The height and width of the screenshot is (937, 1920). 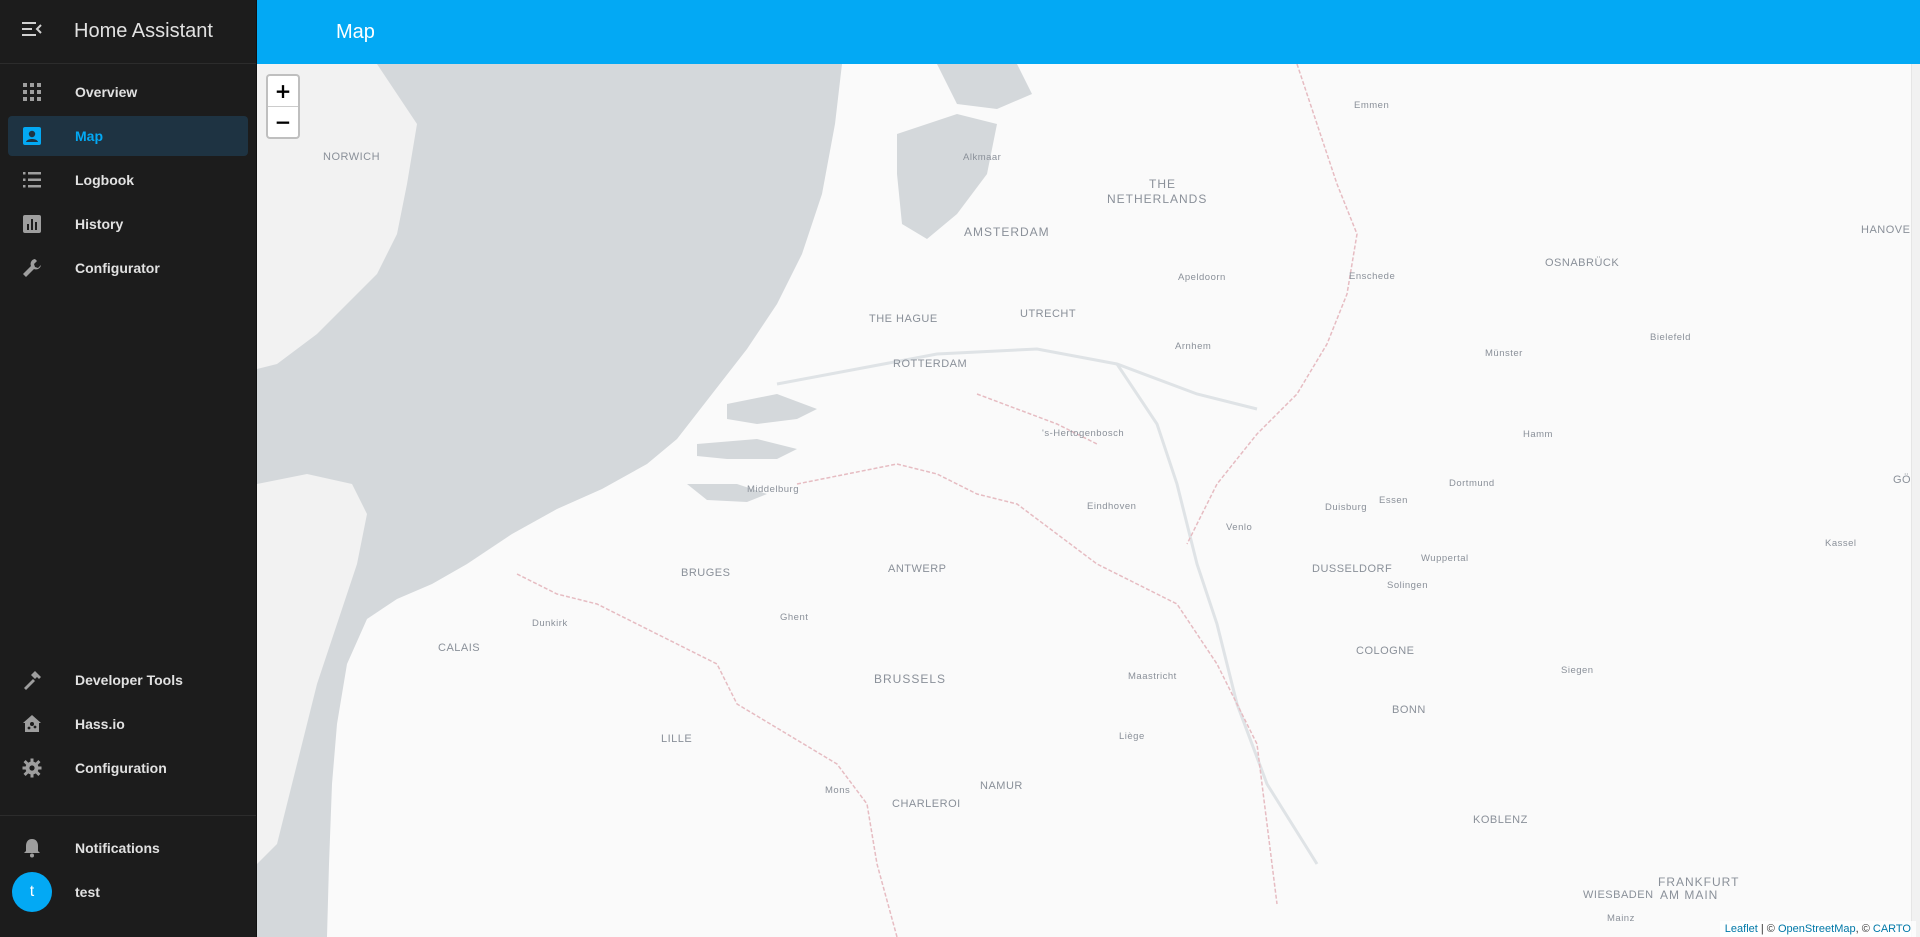 I want to click on notifications-button: Notifications, so click(x=128, y=848).